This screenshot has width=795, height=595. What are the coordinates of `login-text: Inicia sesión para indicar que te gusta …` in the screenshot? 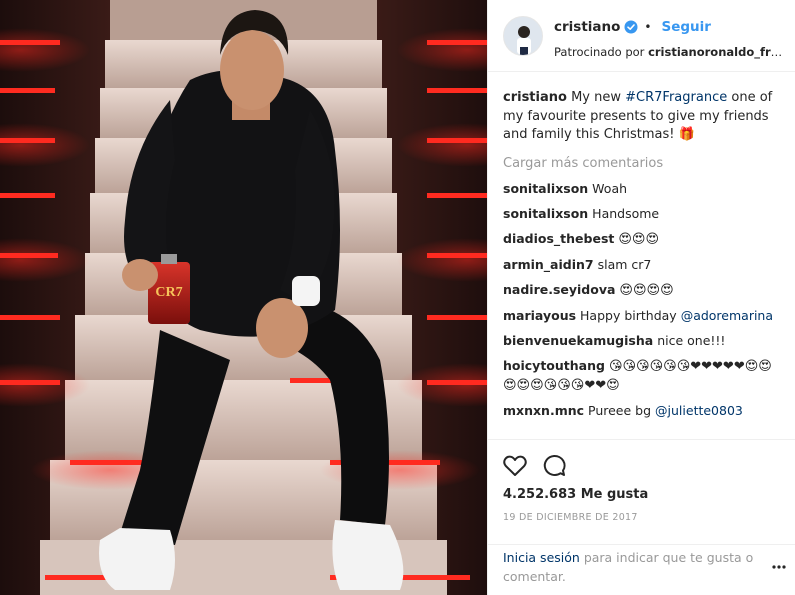 It's located at (630, 567).